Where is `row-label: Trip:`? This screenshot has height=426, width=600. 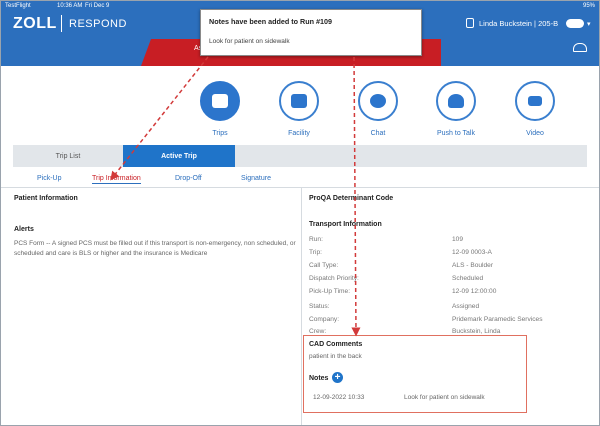 row-label: Trip: is located at coordinates (315, 252).